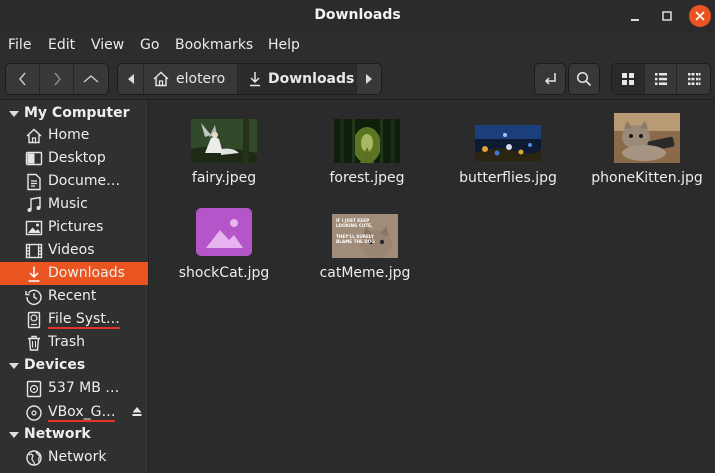 The width and height of the screenshot is (715, 473). Describe the element at coordinates (34, 182) in the screenshot. I see `document-icon` at that location.